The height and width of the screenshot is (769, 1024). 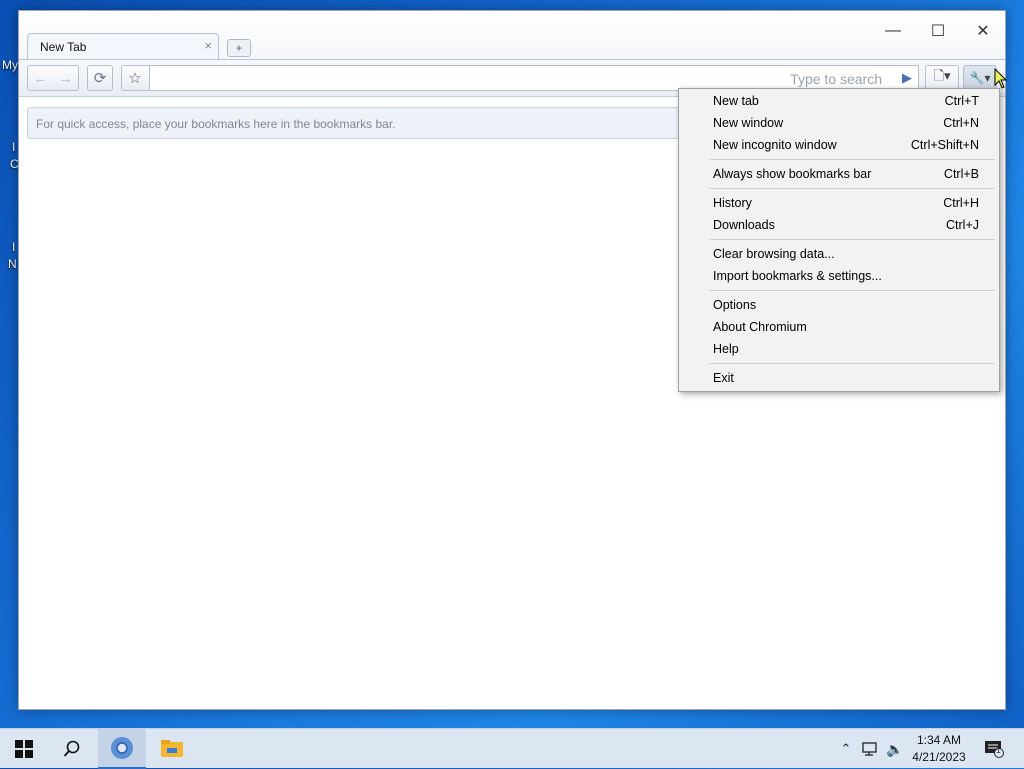 What do you see at coordinates (939, 749) in the screenshot?
I see `clock: 1:34 AM 4/21/2023` at bounding box center [939, 749].